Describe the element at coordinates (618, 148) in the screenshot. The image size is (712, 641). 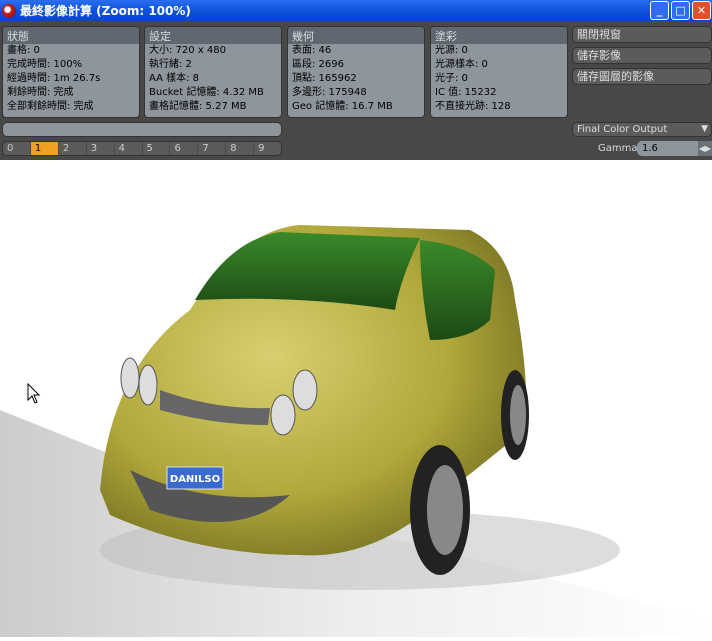
I see `gamma-label: Gamma` at that location.